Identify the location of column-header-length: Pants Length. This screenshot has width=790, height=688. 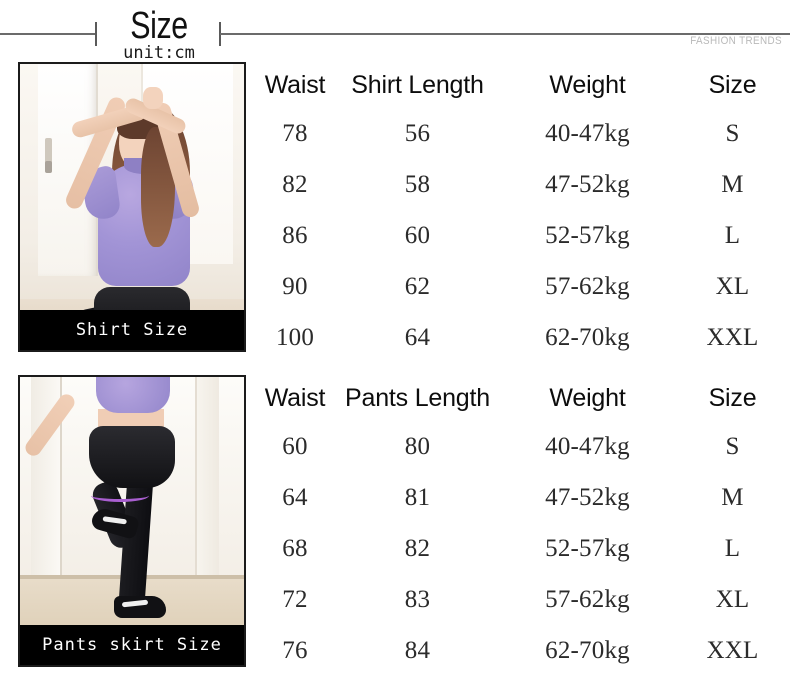
(417, 397).